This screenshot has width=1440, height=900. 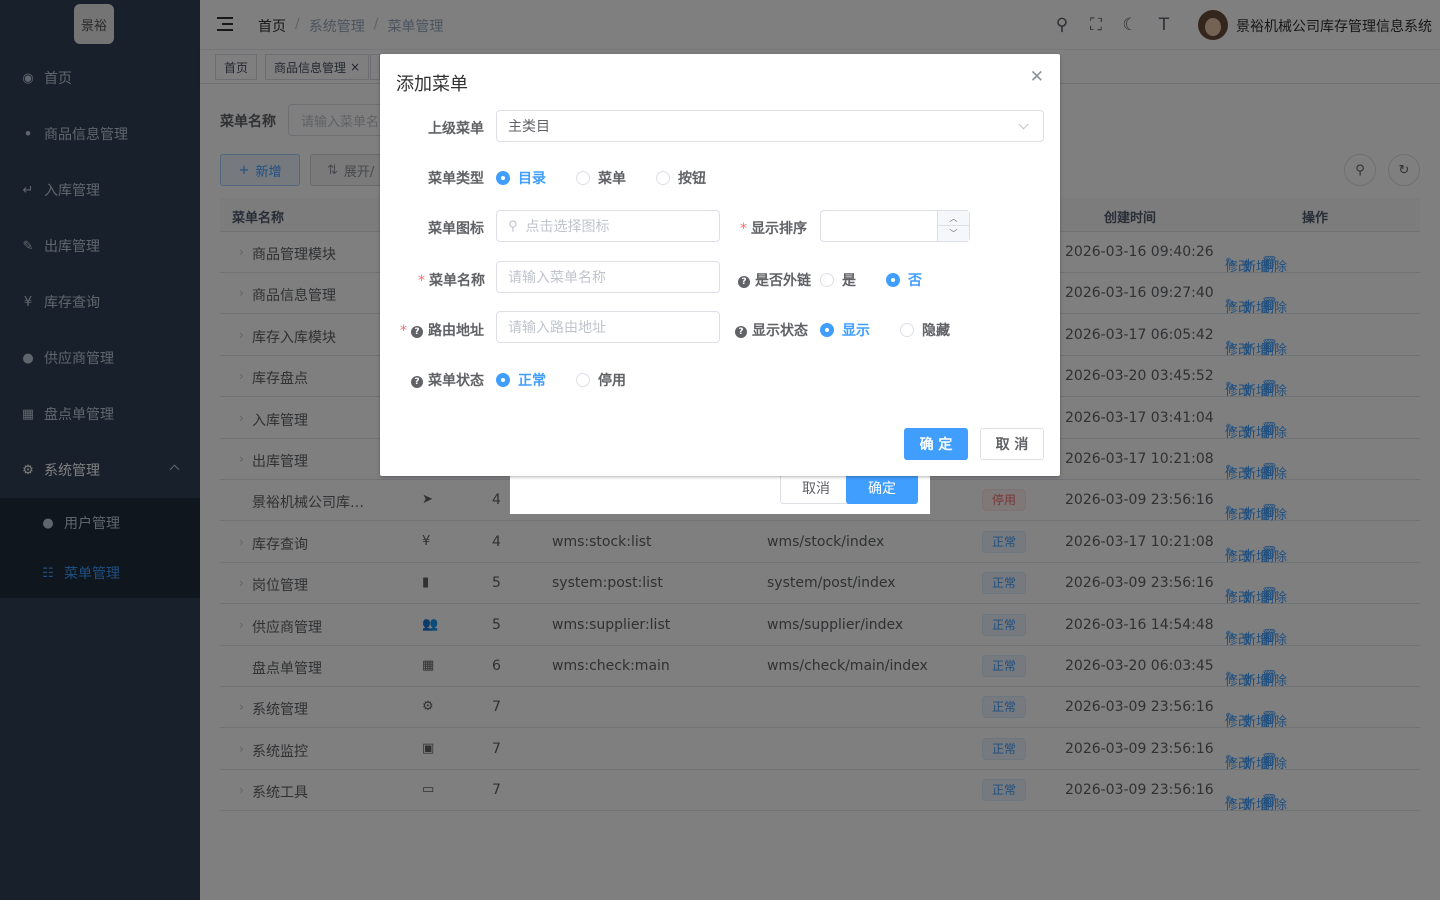 What do you see at coordinates (567, 227) in the screenshot?
I see `menu-icon-placeholder: 点击选择图标` at bounding box center [567, 227].